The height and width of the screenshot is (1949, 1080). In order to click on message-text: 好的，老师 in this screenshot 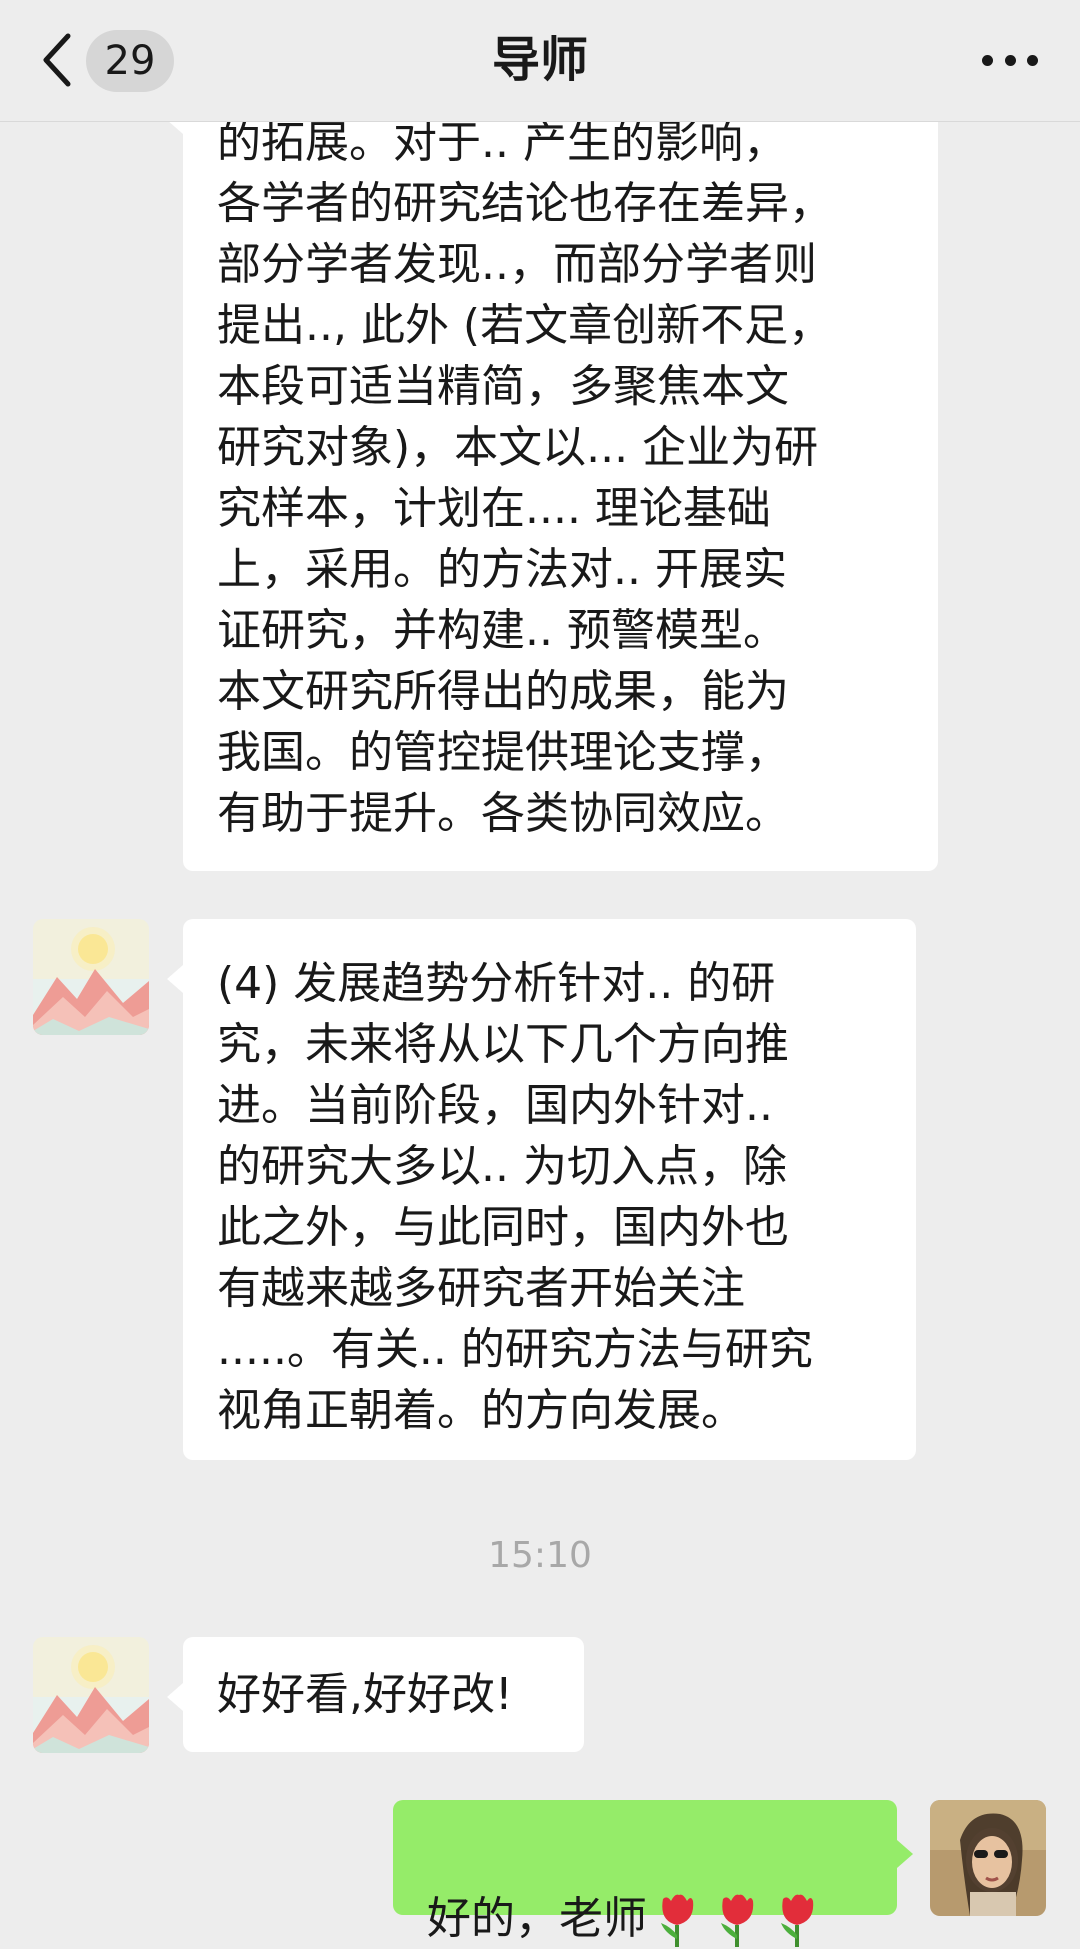, I will do `click(537, 1918)`.